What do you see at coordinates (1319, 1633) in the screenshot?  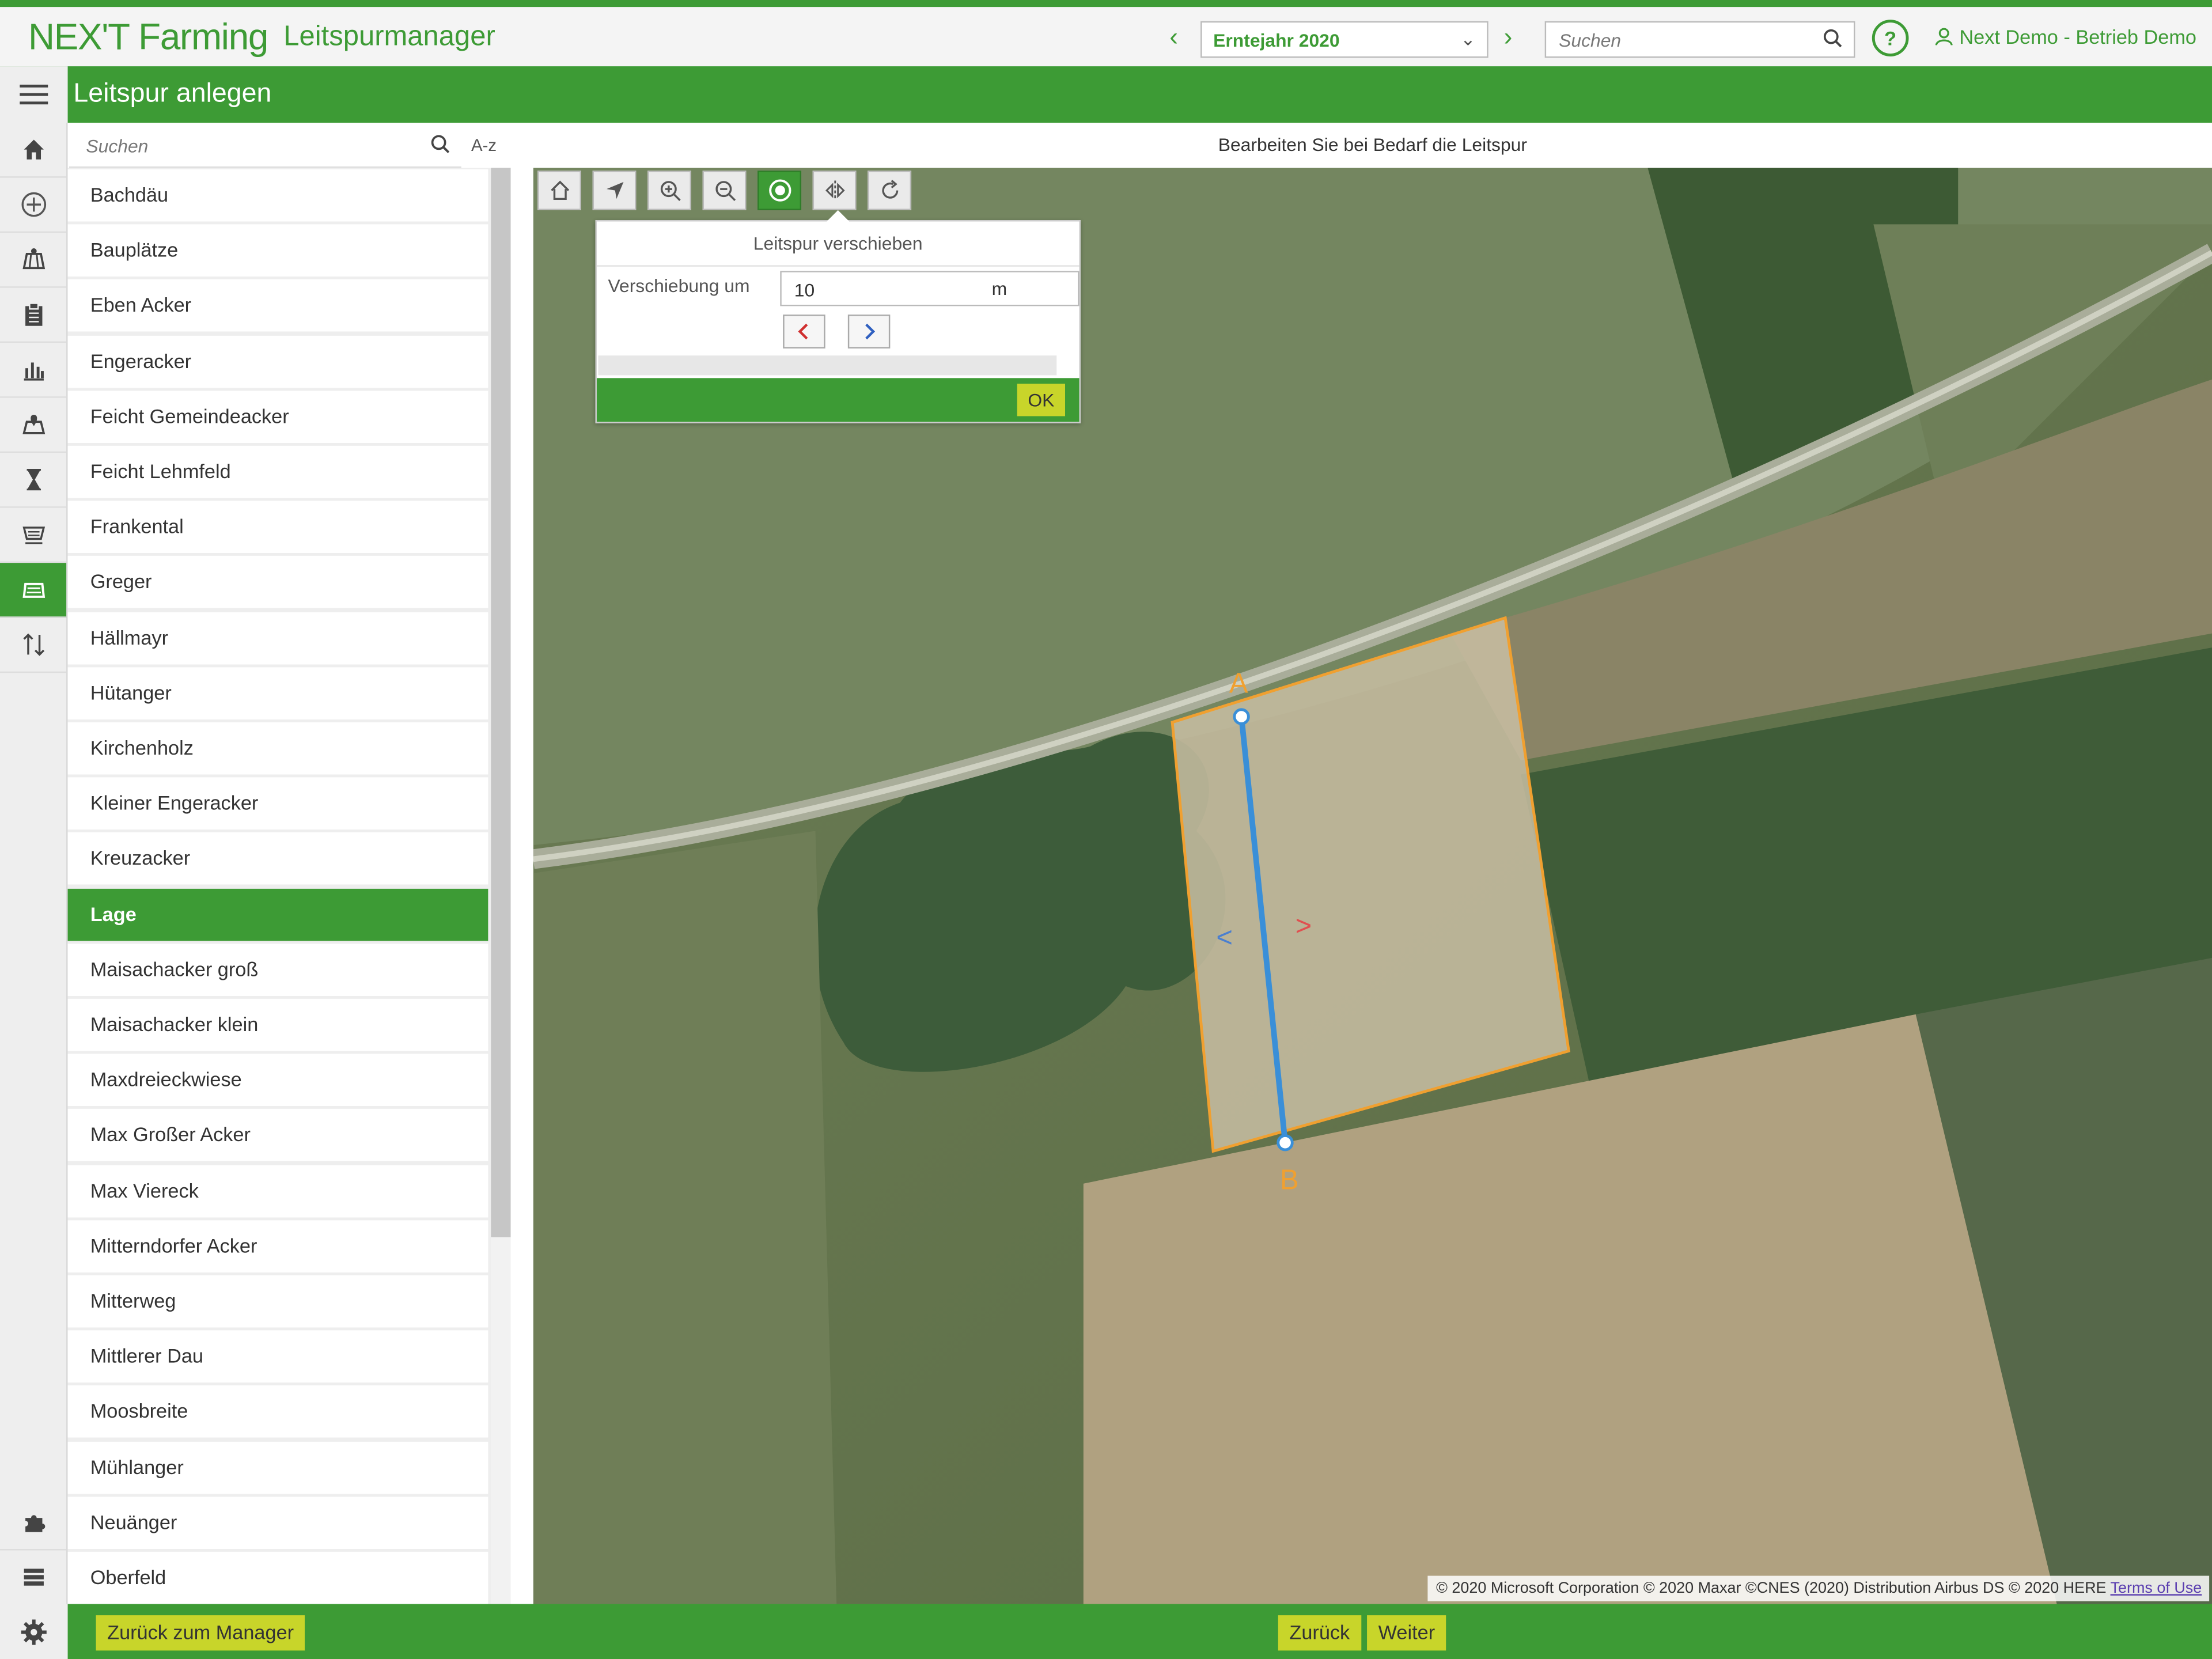 I see `back-button: Zurück` at bounding box center [1319, 1633].